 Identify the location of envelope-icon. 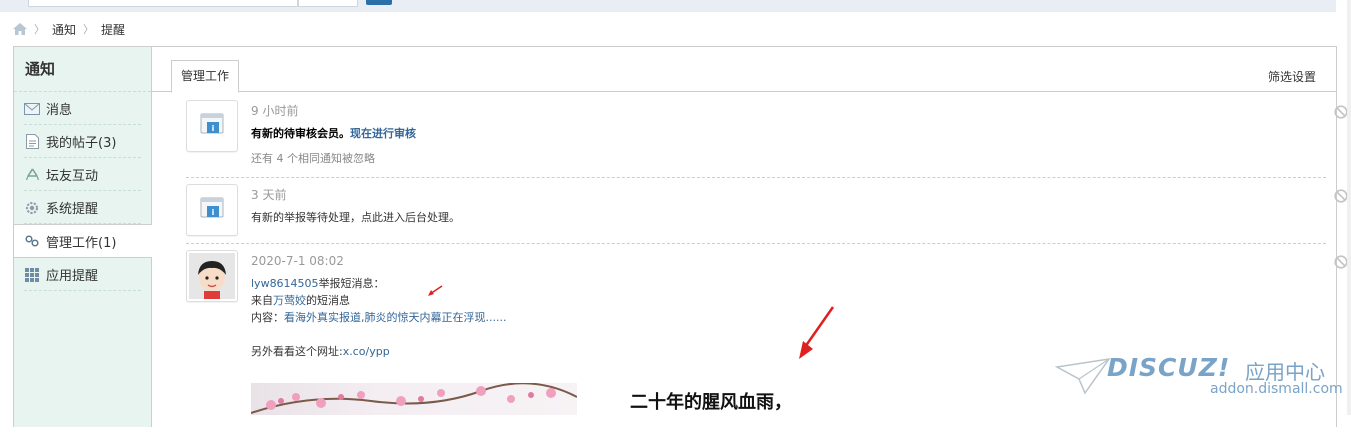
(32, 109).